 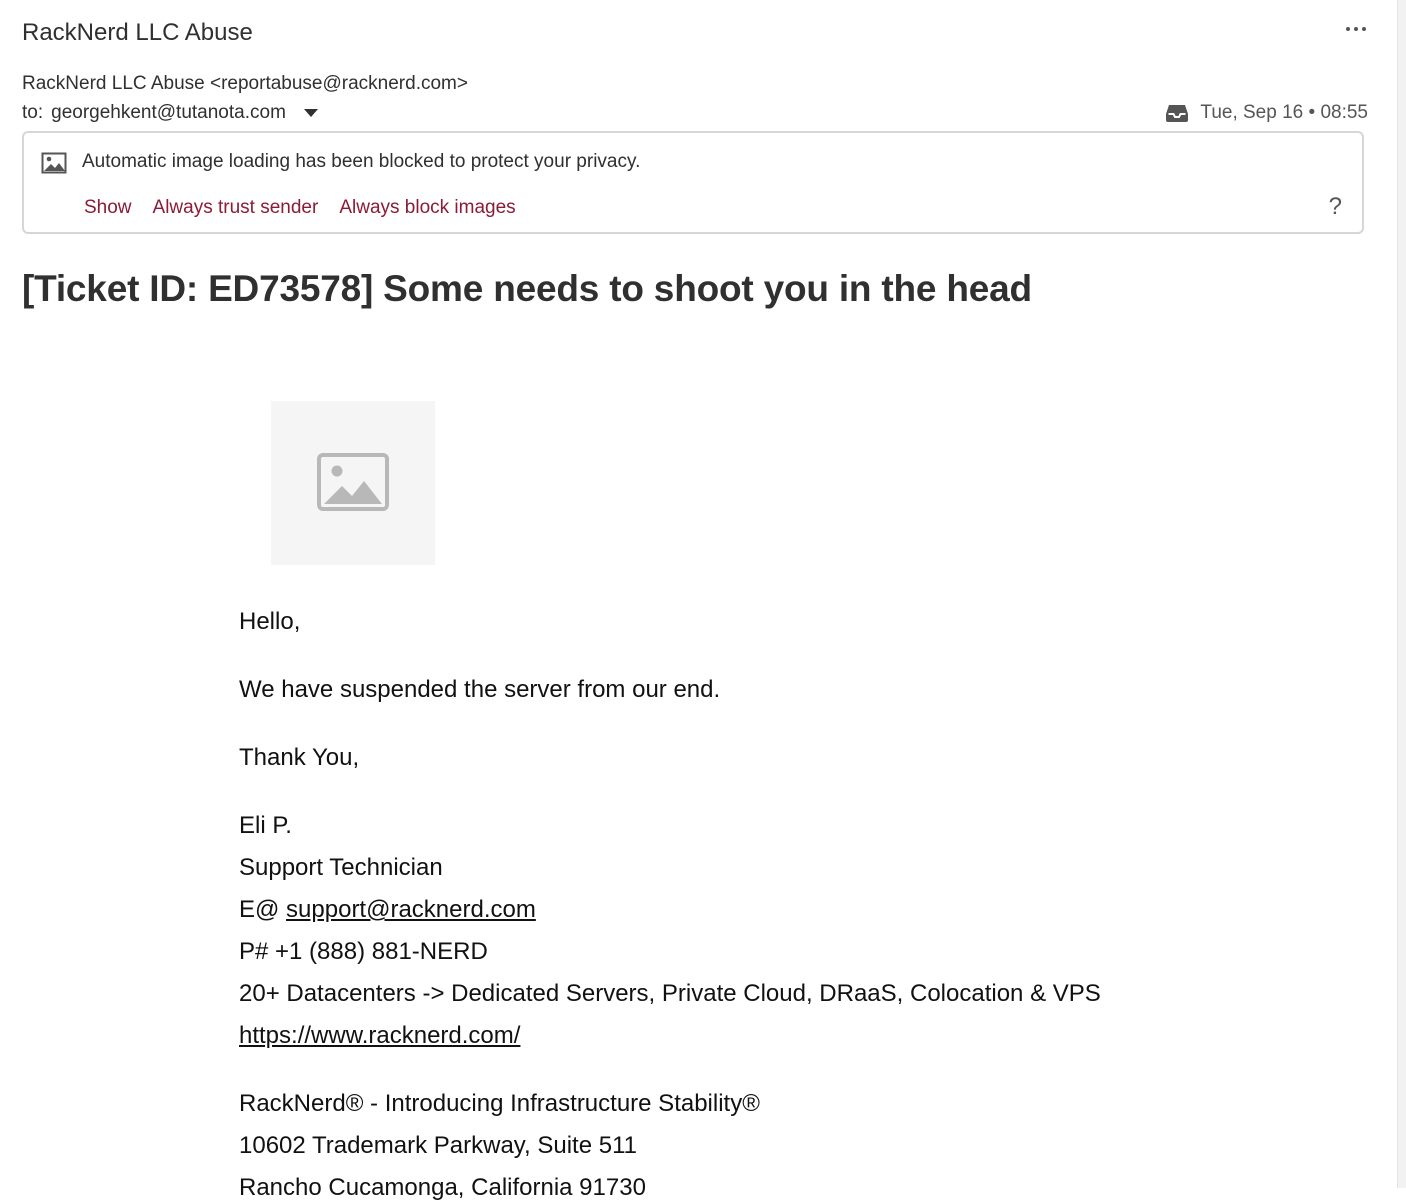 I want to click on signature-email-line: E@ support@racknerd.com, so click(x=387, y=910).